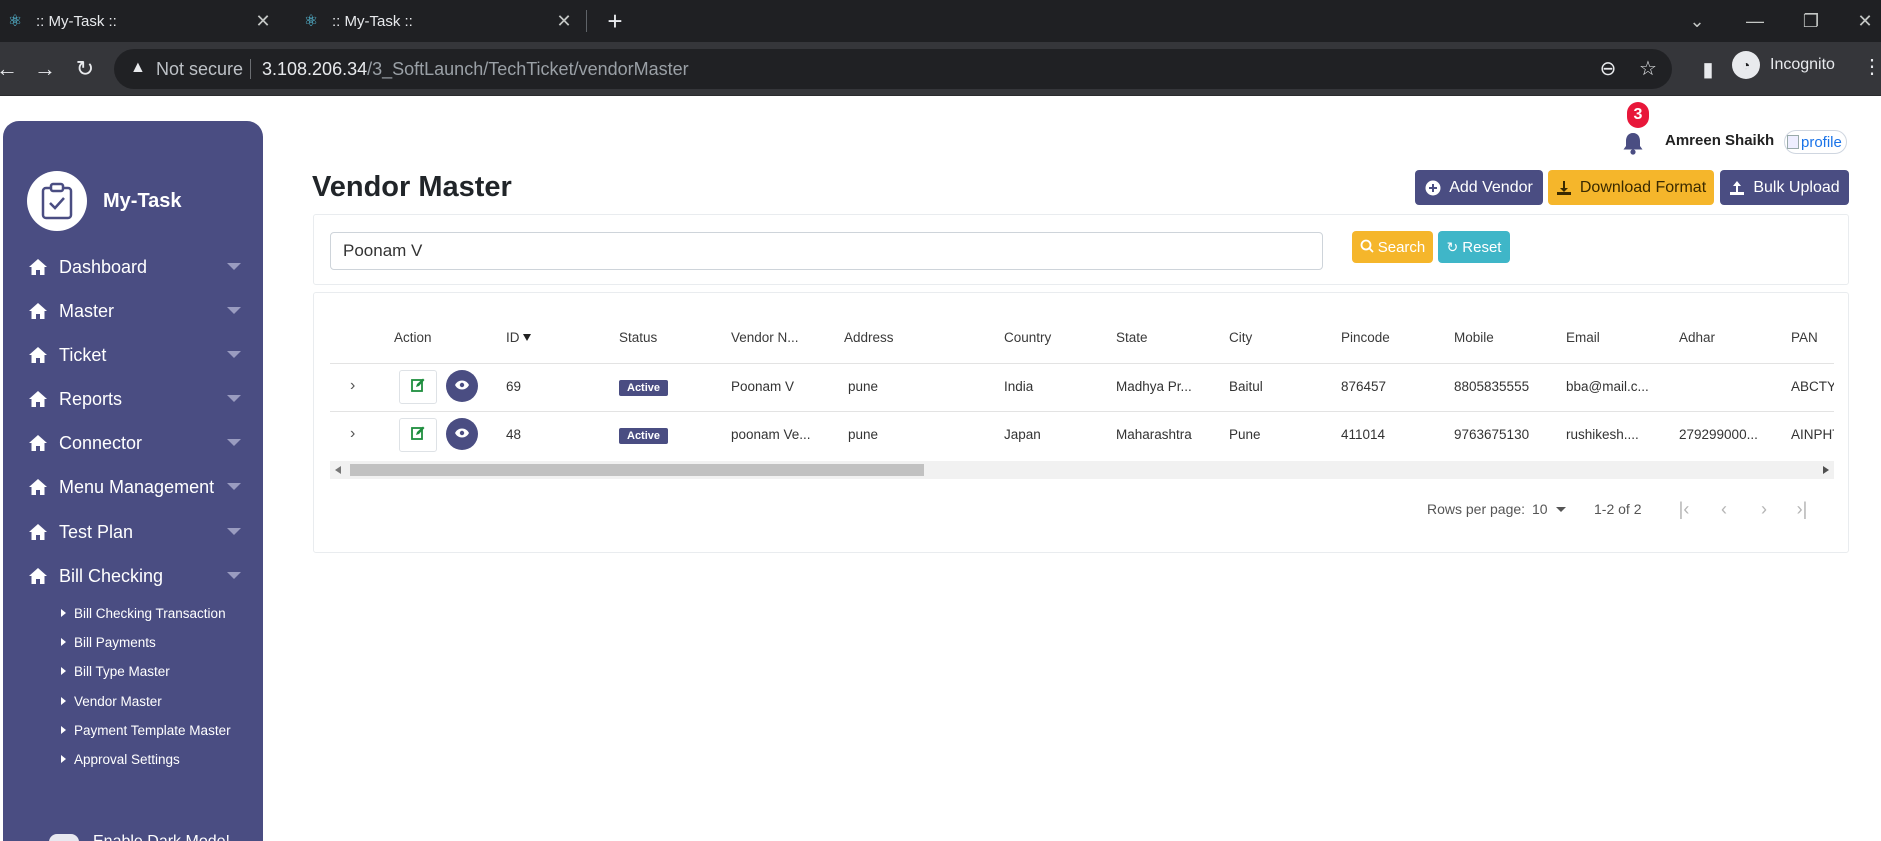 The image size is (1881, 841). I want to click on cell-id: 69, so click(514, 386).